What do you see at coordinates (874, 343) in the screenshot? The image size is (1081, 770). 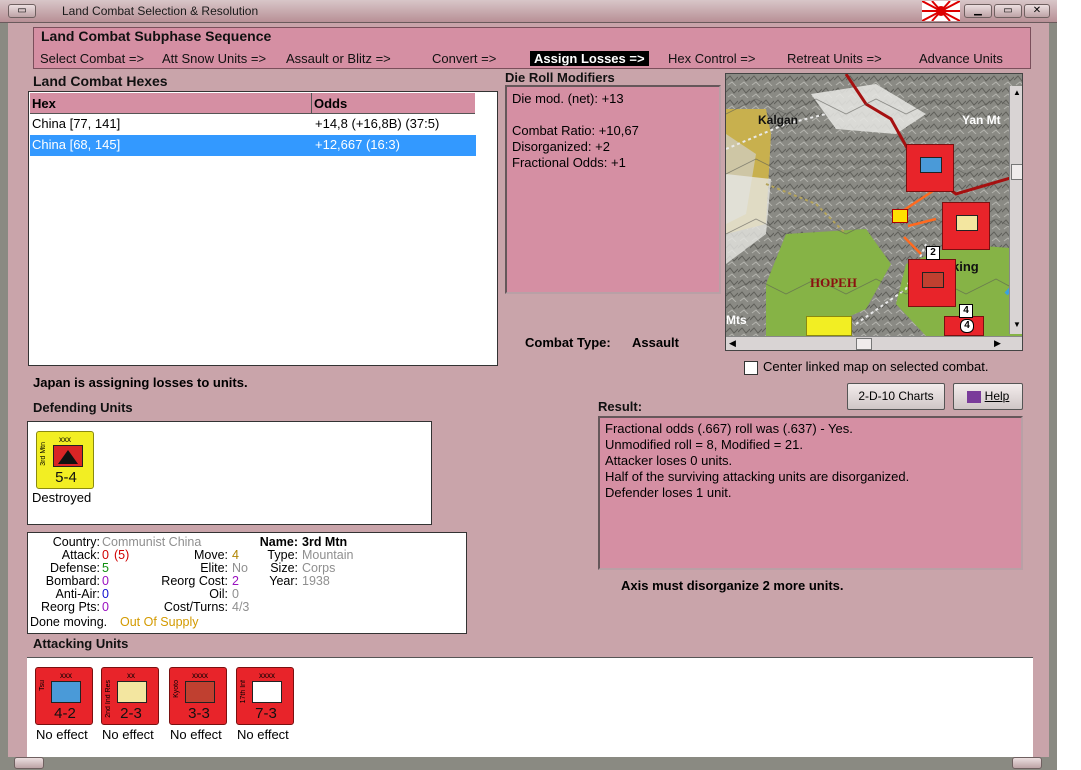 I see `map-horizontal-scrollbar: ◀ ▶` at bounding box center [874, 343].